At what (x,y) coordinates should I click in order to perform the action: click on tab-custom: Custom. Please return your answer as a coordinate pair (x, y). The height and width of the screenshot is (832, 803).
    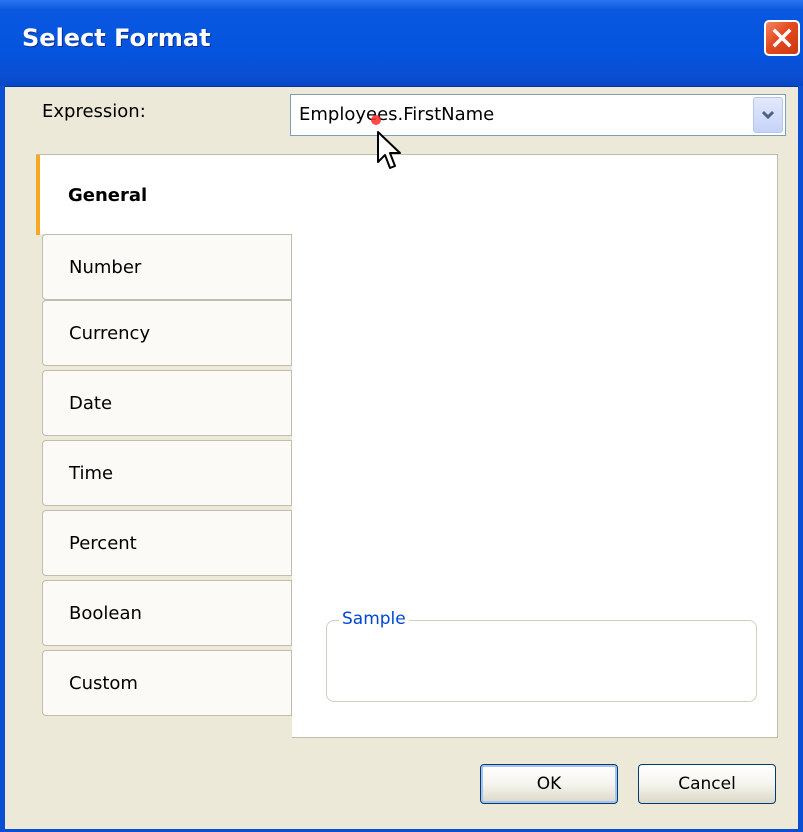
    Looking at the image, I should click on (167, 683).